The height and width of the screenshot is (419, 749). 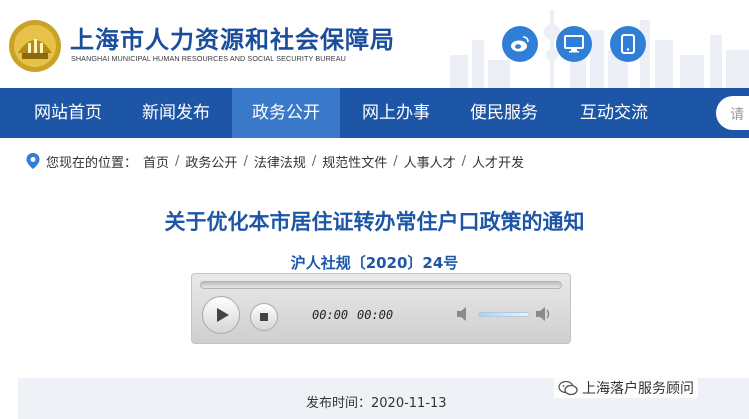 I want to click on document-number: 沪人社规〔2020〕24号, so click(x=374, y=263).